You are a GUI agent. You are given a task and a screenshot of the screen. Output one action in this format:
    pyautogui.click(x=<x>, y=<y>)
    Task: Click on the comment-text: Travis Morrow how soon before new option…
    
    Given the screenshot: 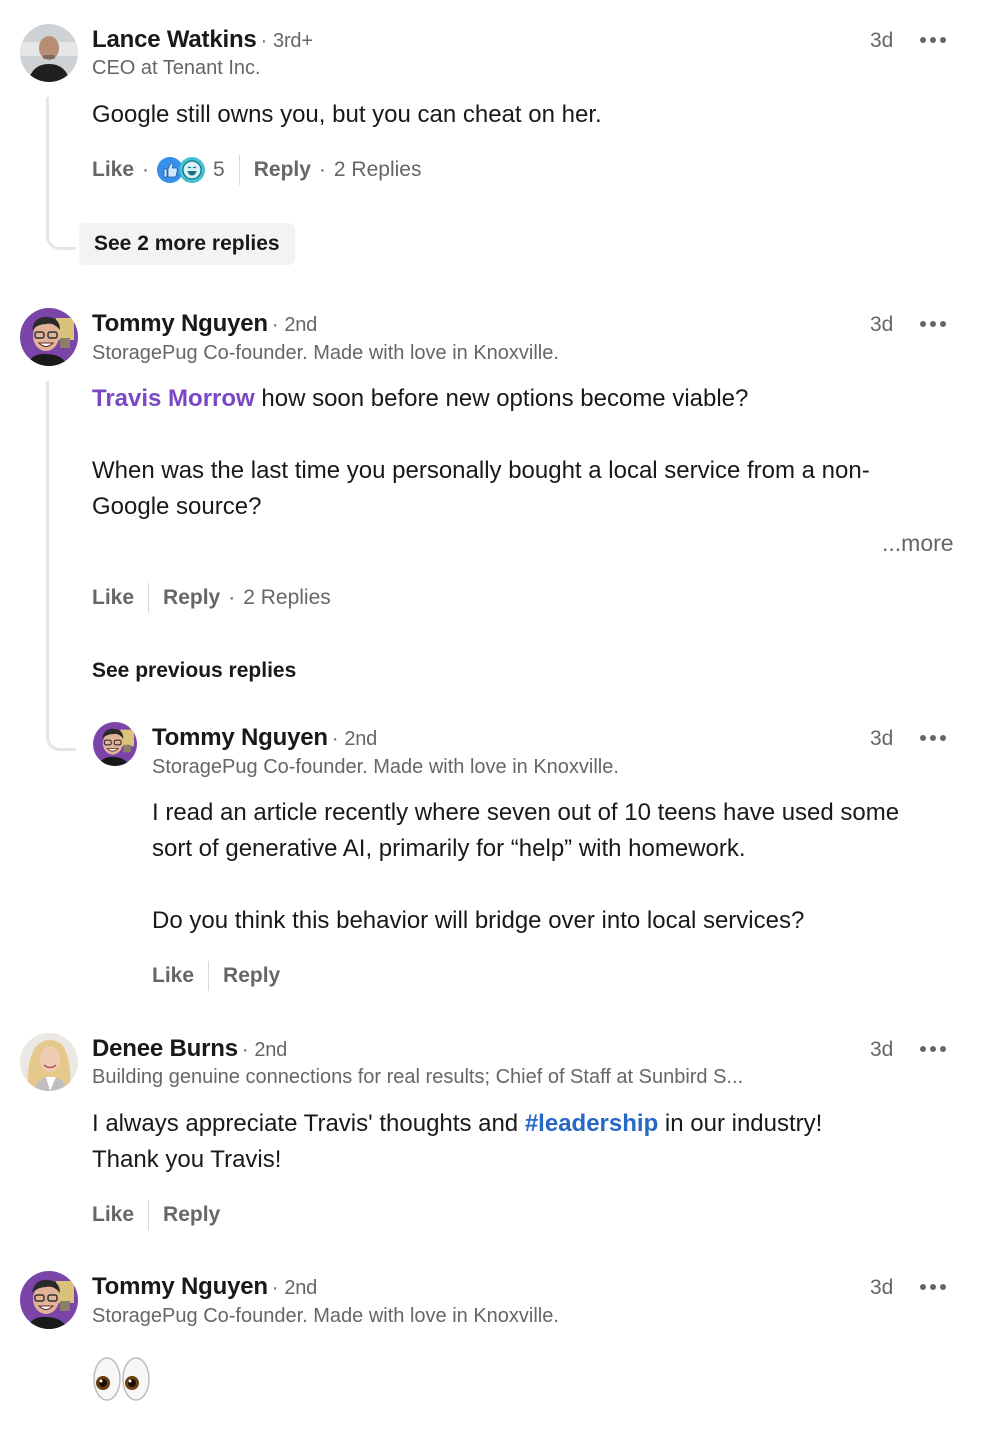 What is the action you would take?
    pyautogui.click(x=420, y=398)
    